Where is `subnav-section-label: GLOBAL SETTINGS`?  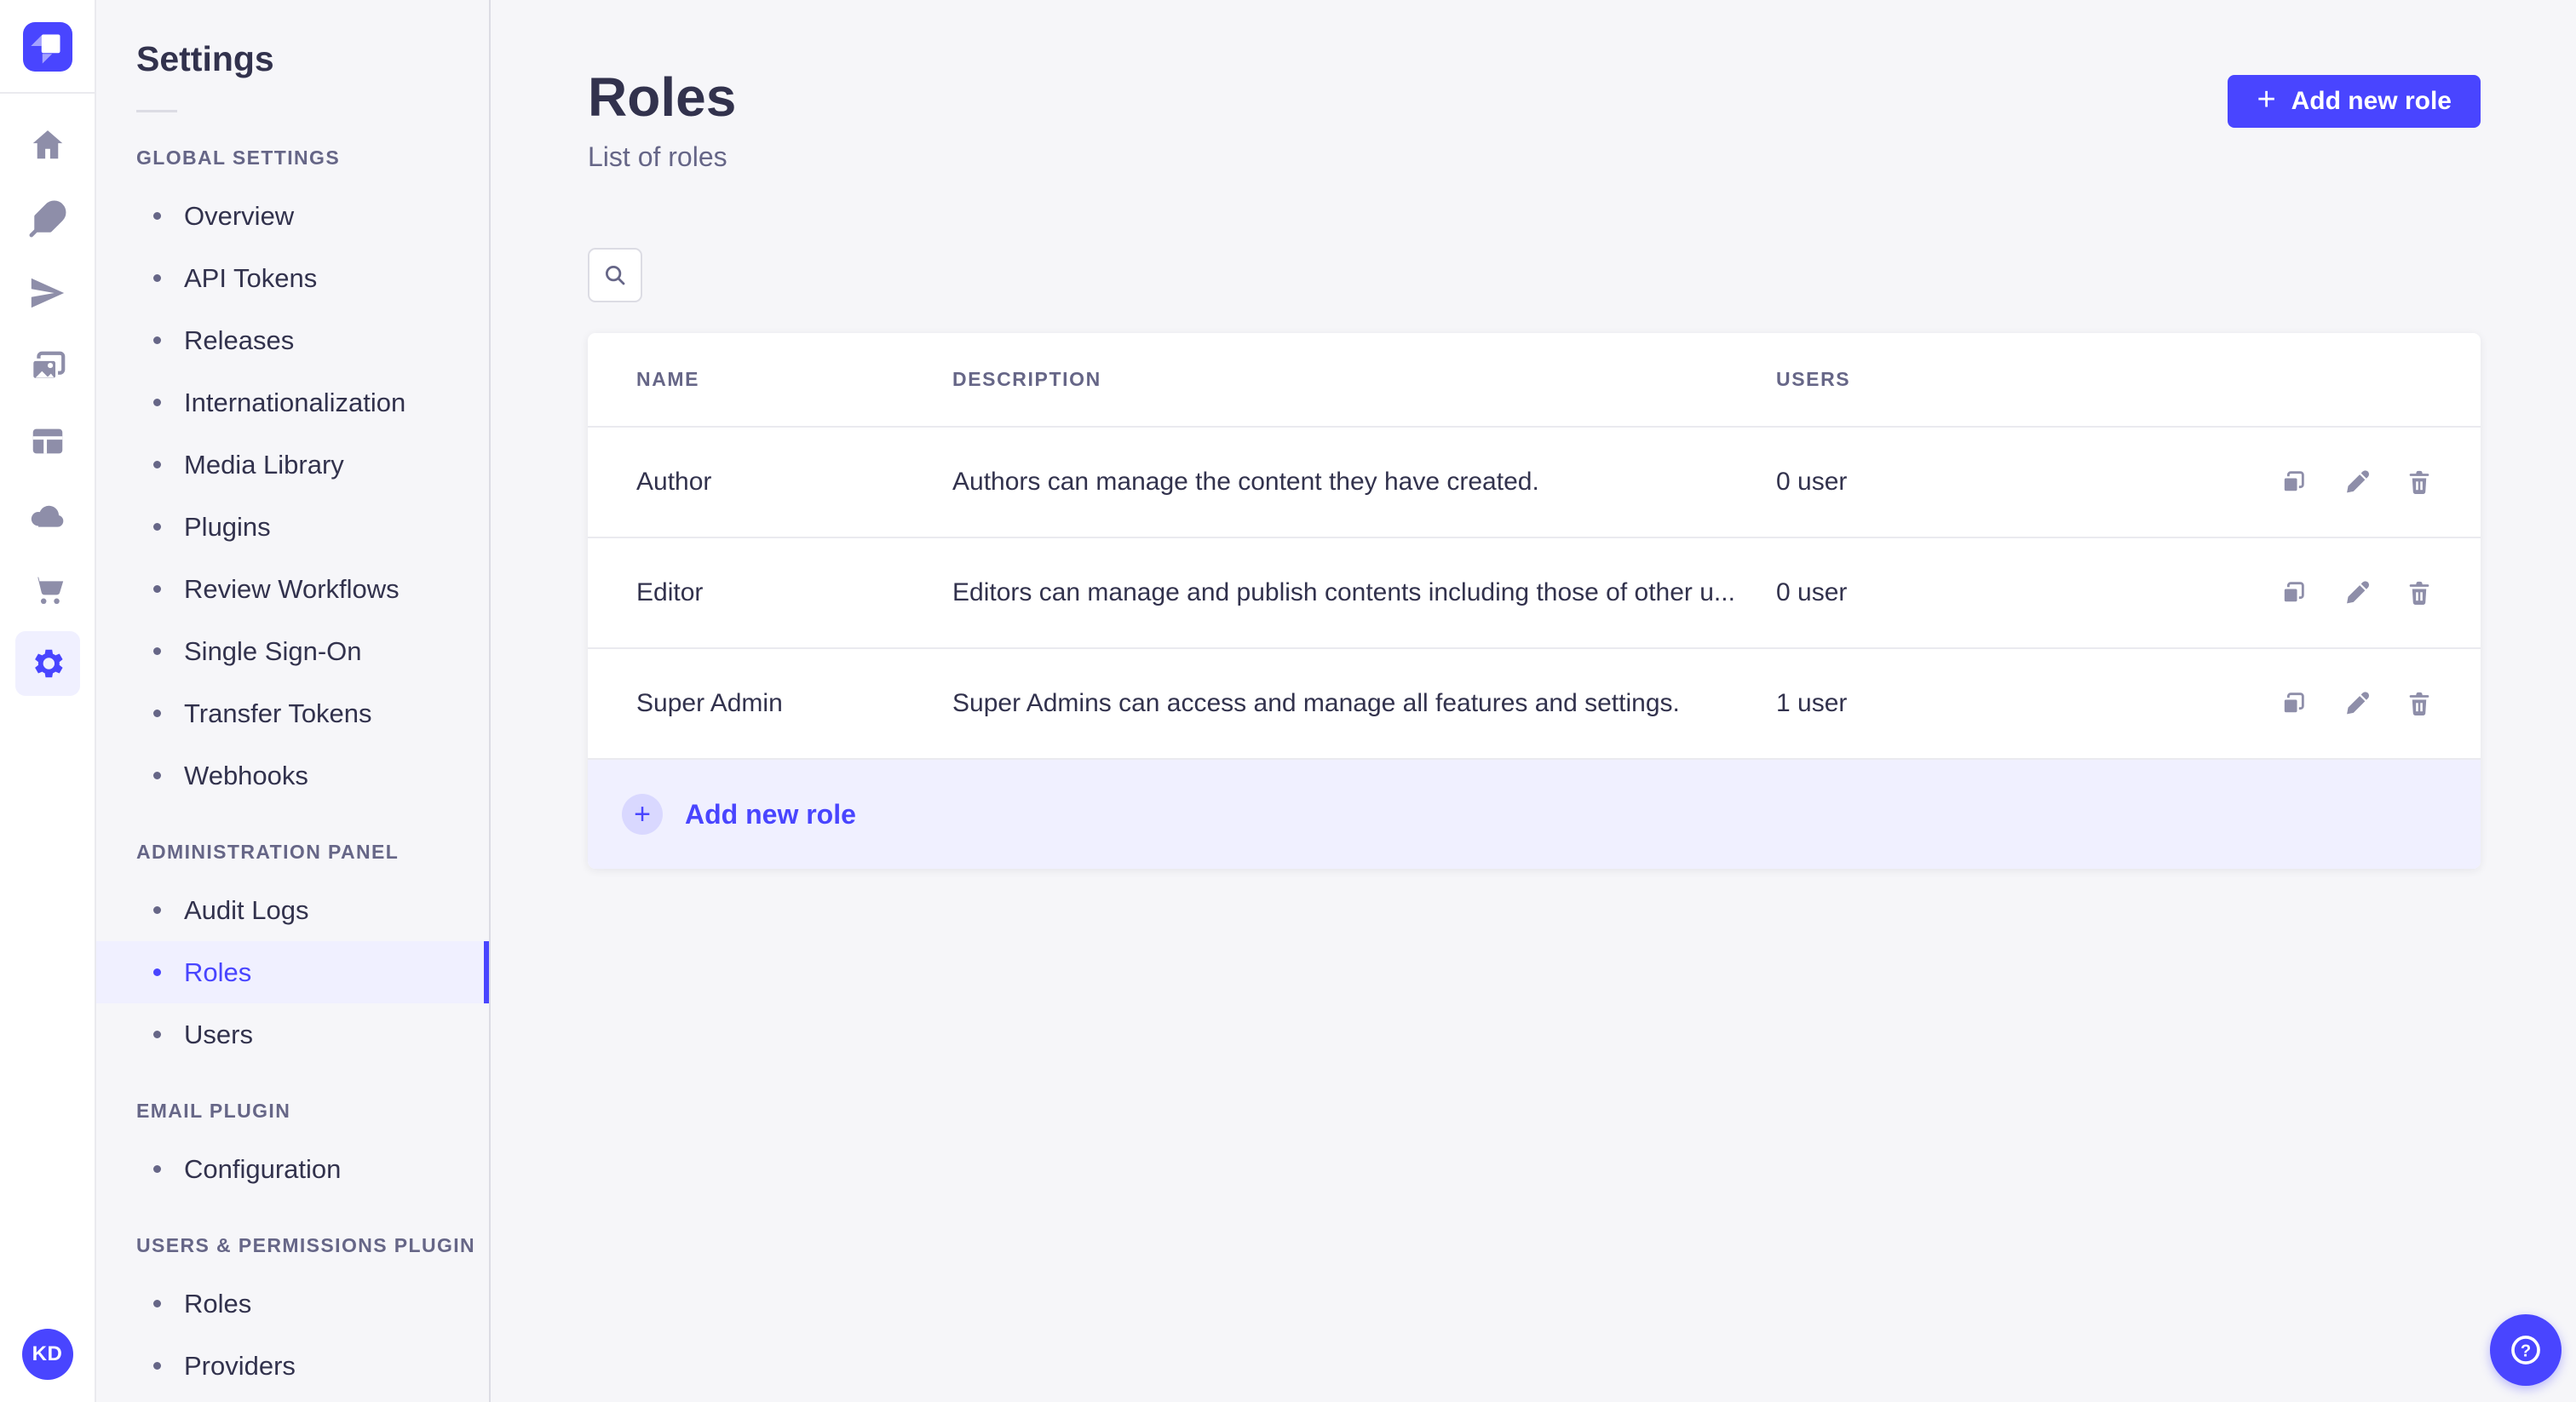 subnav-section-label: GLOBAL SETTINGS is located at coordinates (239, 158).